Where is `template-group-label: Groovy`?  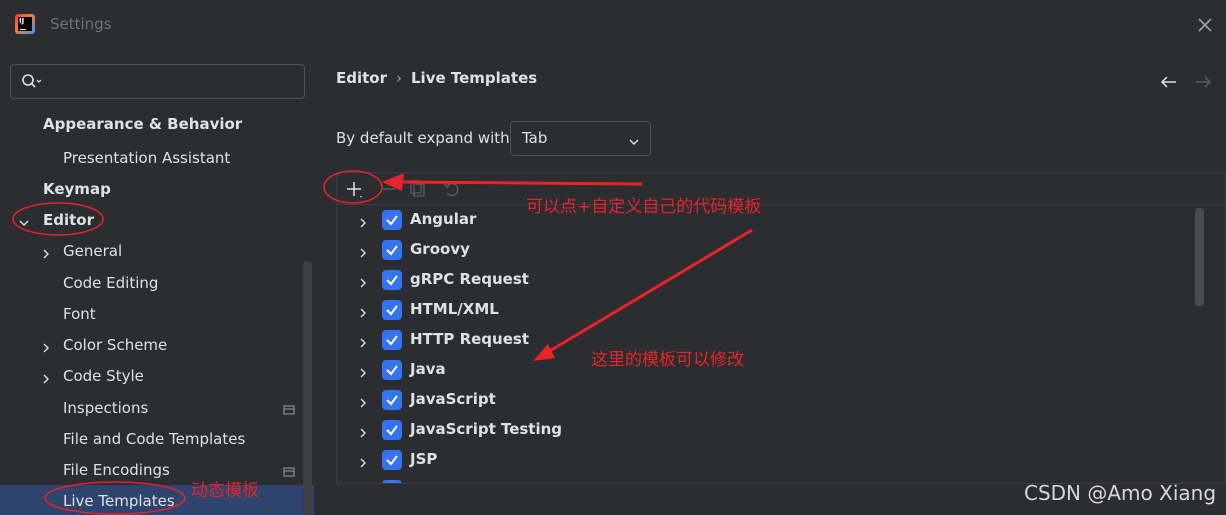
template-group-label: Groovy is located at coordinates (440, 249).